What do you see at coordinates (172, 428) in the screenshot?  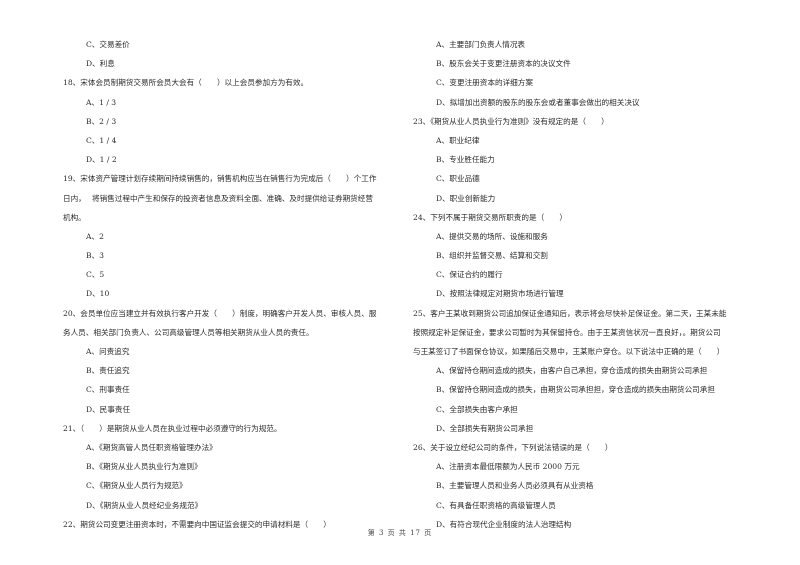 I see `question-text: 21、（ ）是期货从业人员在执业过程中必须遵守的行为规范。` at bounding box center [172, 428].